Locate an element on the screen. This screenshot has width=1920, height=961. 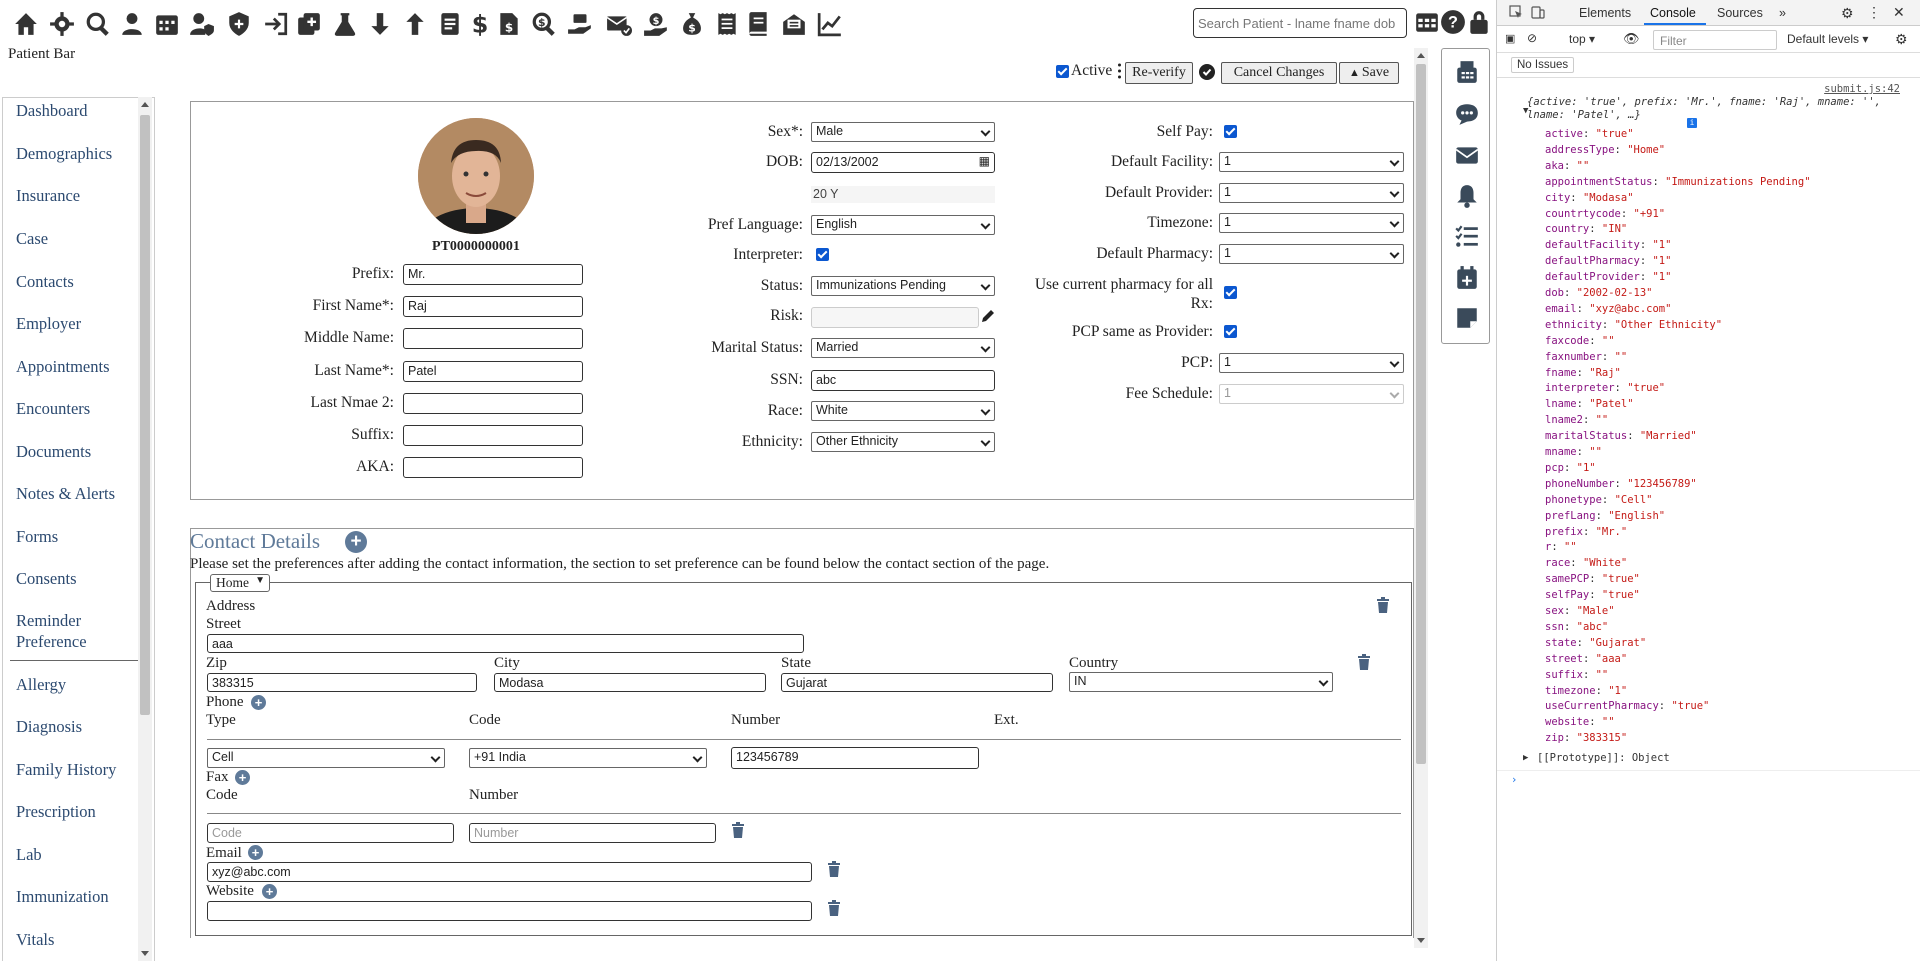
street-input: aaa is located at coordinates (505, 643).